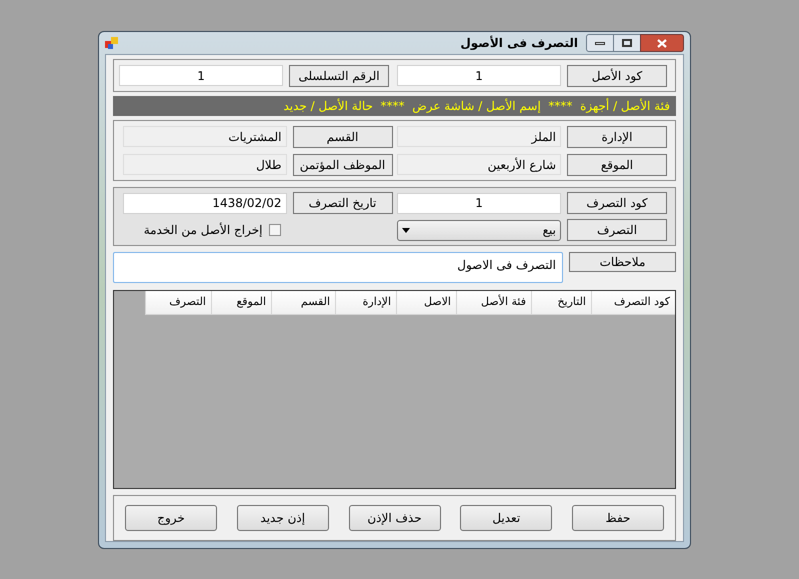 The image size is (799, 579). What do you see at coordinates (339, 75) in the screenshot?
I see `field-label: الرقم التسلسلى` at bounding box center [339, 75].